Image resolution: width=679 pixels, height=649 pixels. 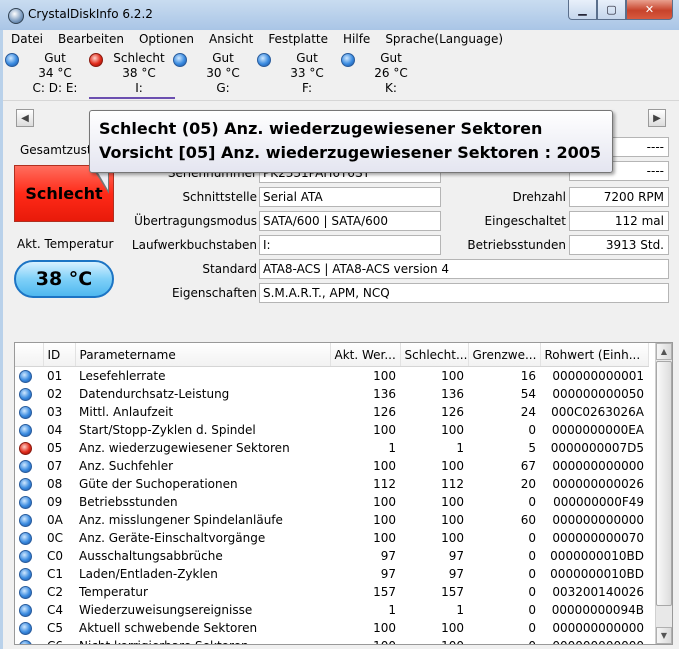 I want to click on scroll-down-button: ▼, so click(x=664, y=635).